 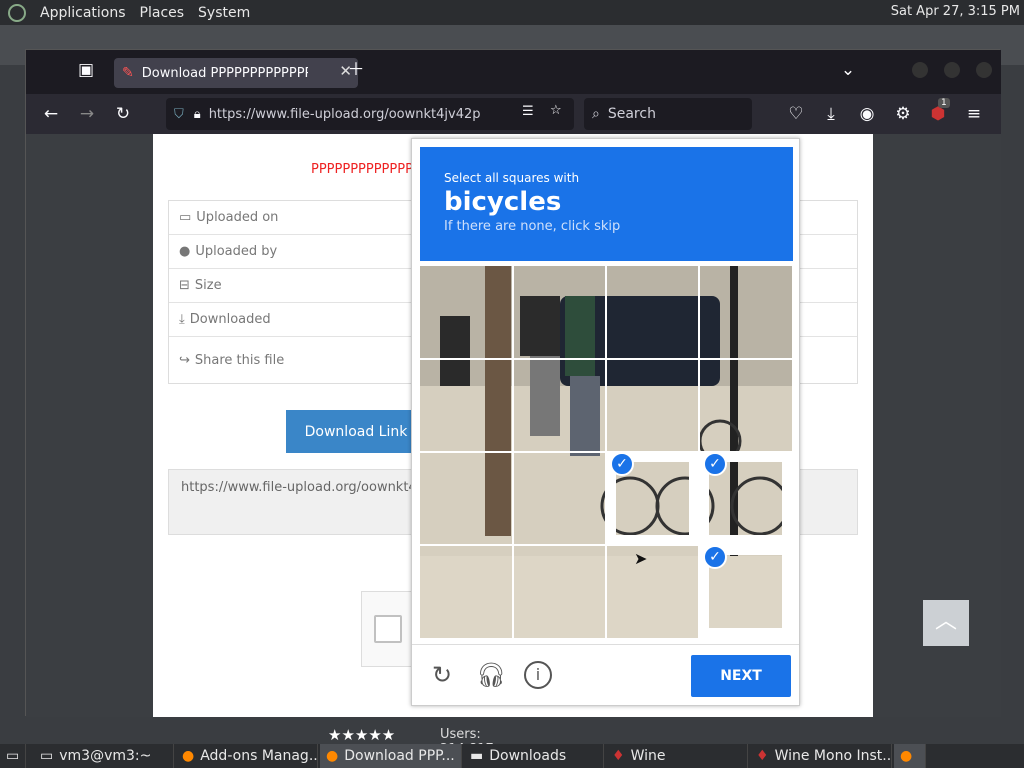 What do you see at coordinates (184, 360) in the screenshot?
I see `share-icon: ↪` at bounding box center [184, 360].